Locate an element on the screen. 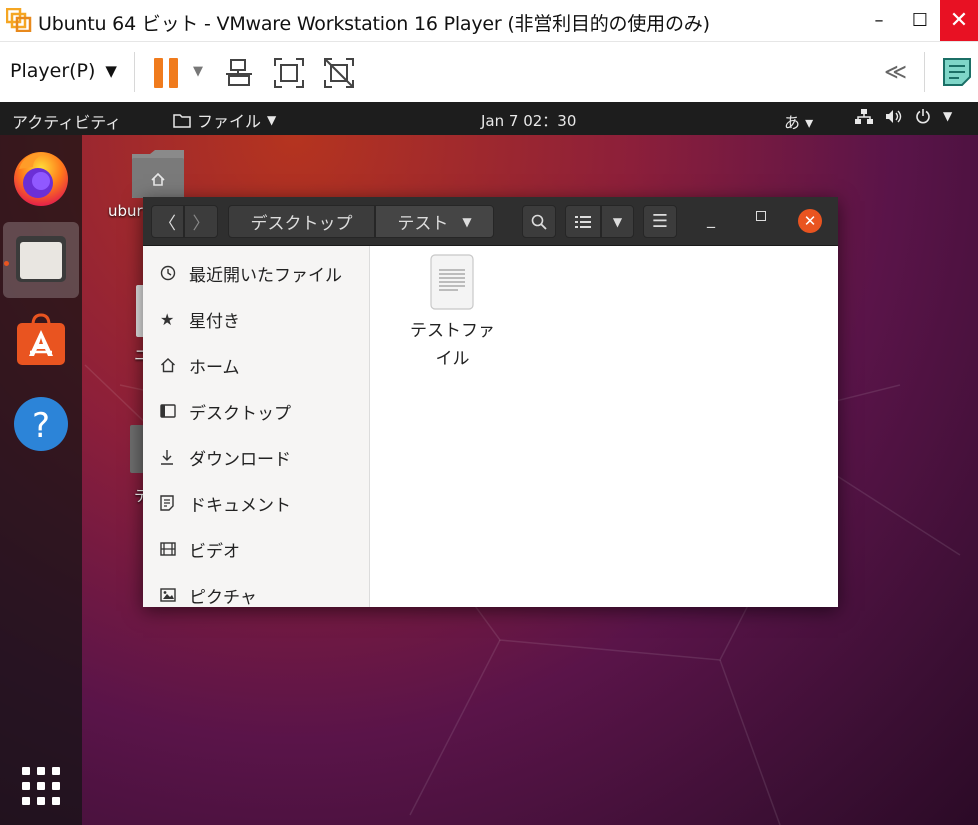 The image size is (978, 825). help-icon: ? is located at coordinates (41, 424).